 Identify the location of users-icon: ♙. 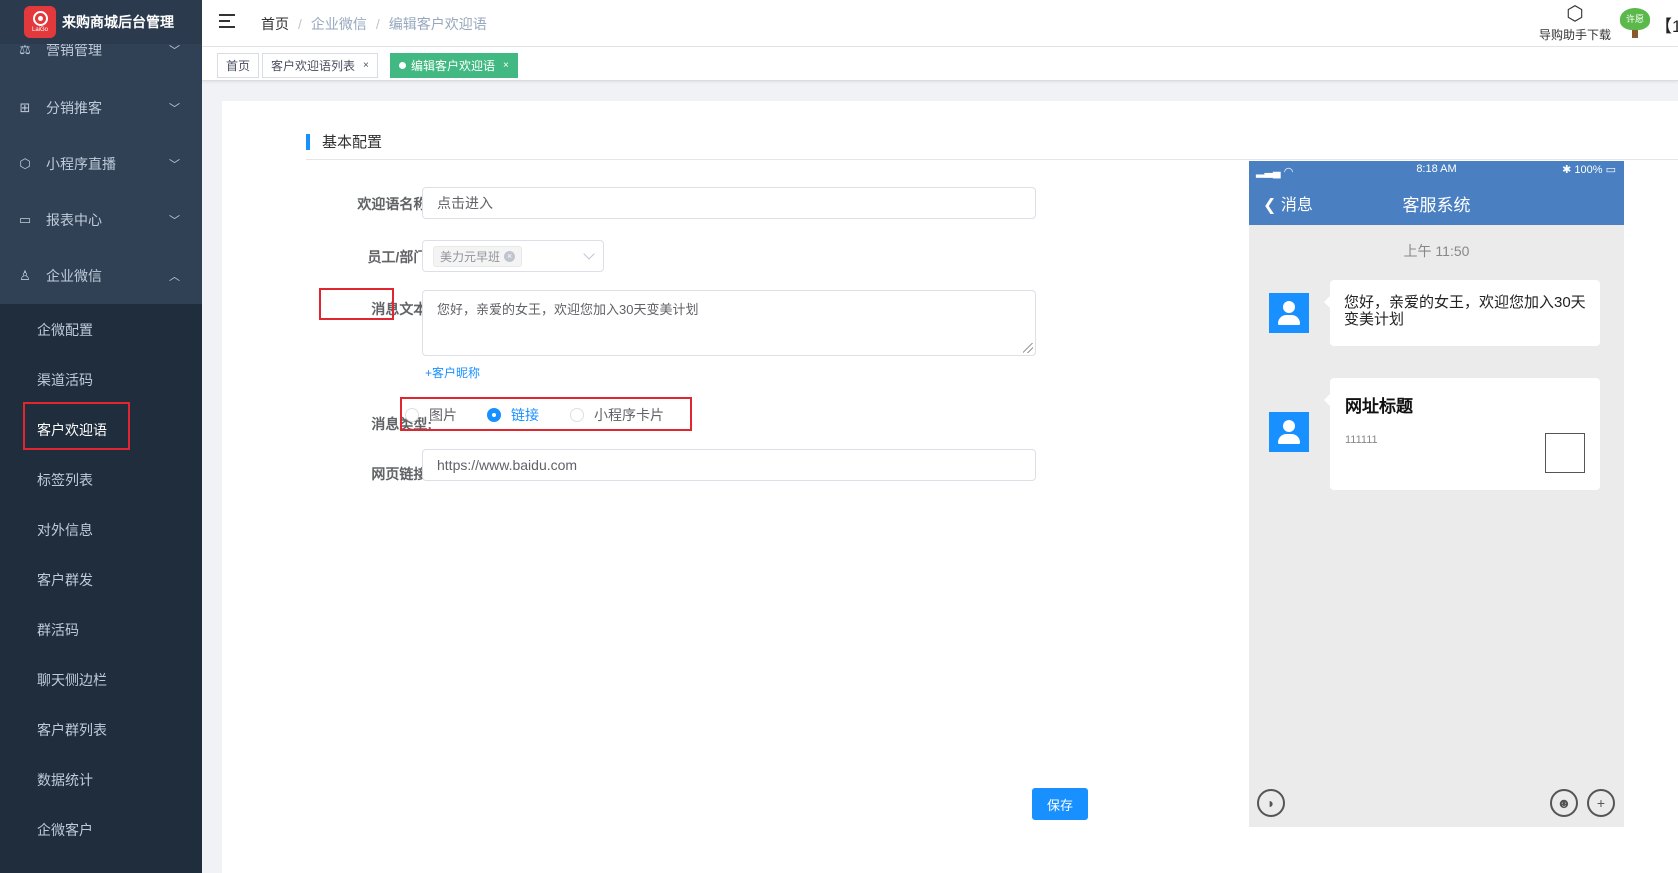
(25, 275).